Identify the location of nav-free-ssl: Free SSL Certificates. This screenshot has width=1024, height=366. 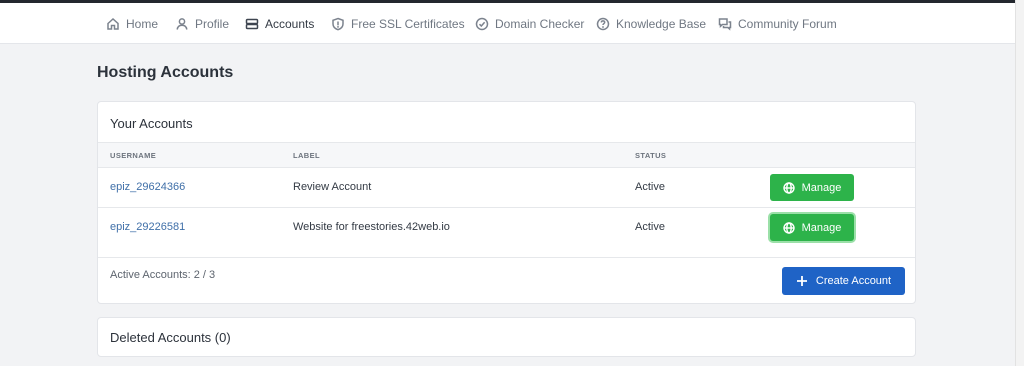
(398, 23).